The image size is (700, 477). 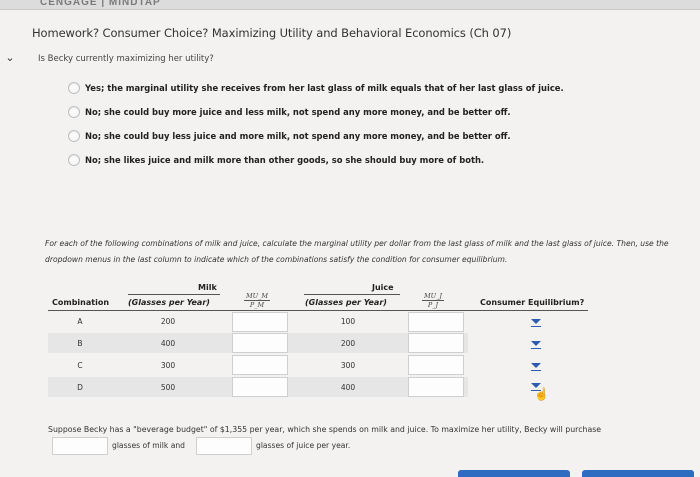 What do you see at coordinates (348, 387) in the screenshot?
I see `juice-quantity-cell: 400` at bounding box center [348, 387].